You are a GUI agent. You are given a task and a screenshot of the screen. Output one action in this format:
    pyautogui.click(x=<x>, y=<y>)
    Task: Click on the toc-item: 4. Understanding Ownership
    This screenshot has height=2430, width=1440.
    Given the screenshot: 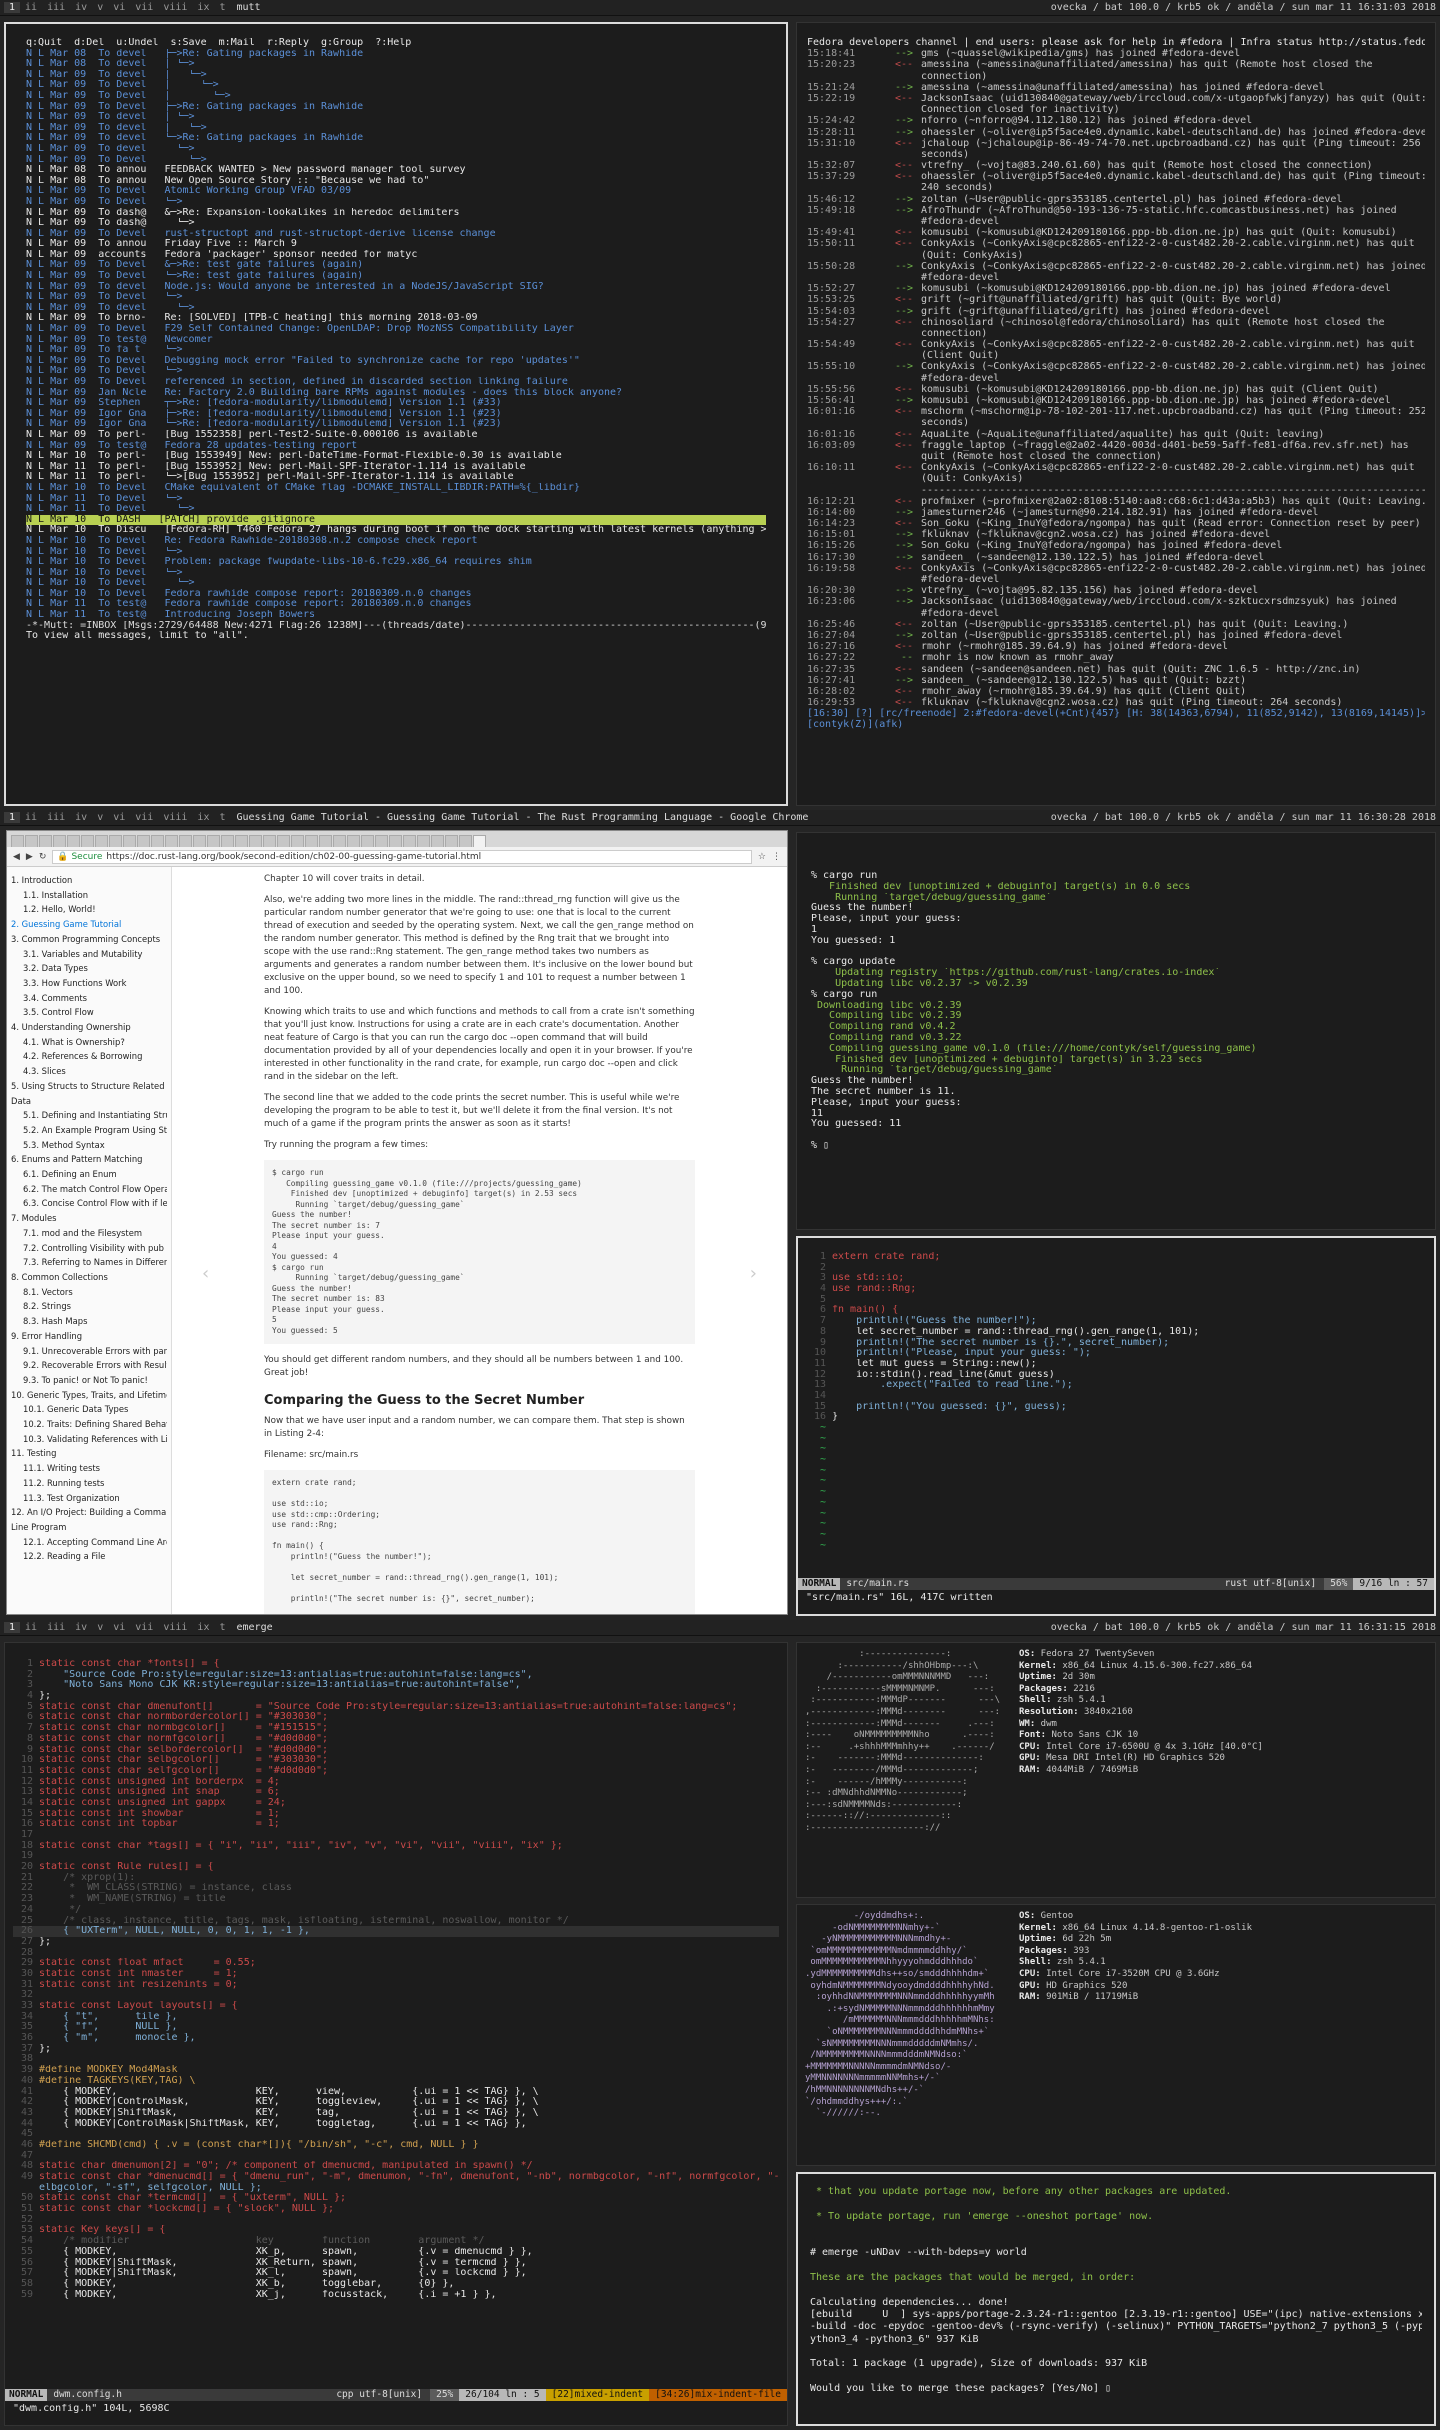 What is the action you would take?
    pyautogui.click(x=89, y=1027)
    